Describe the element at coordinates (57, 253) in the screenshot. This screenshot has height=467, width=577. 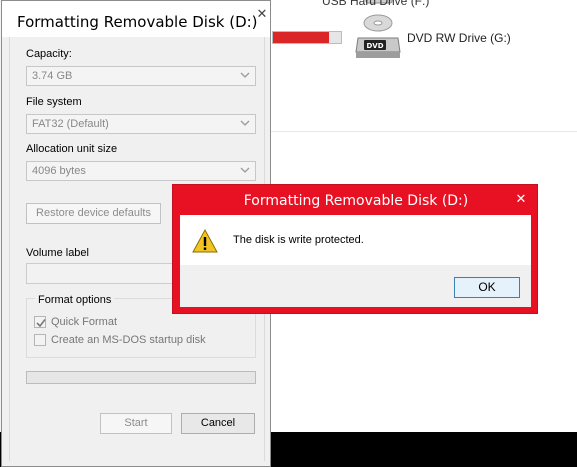
I see `volume-label-label: Volume label` at that location.